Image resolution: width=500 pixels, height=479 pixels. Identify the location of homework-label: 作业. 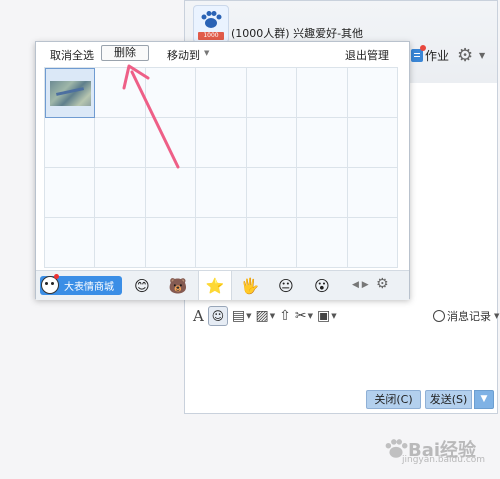
(437, 56).